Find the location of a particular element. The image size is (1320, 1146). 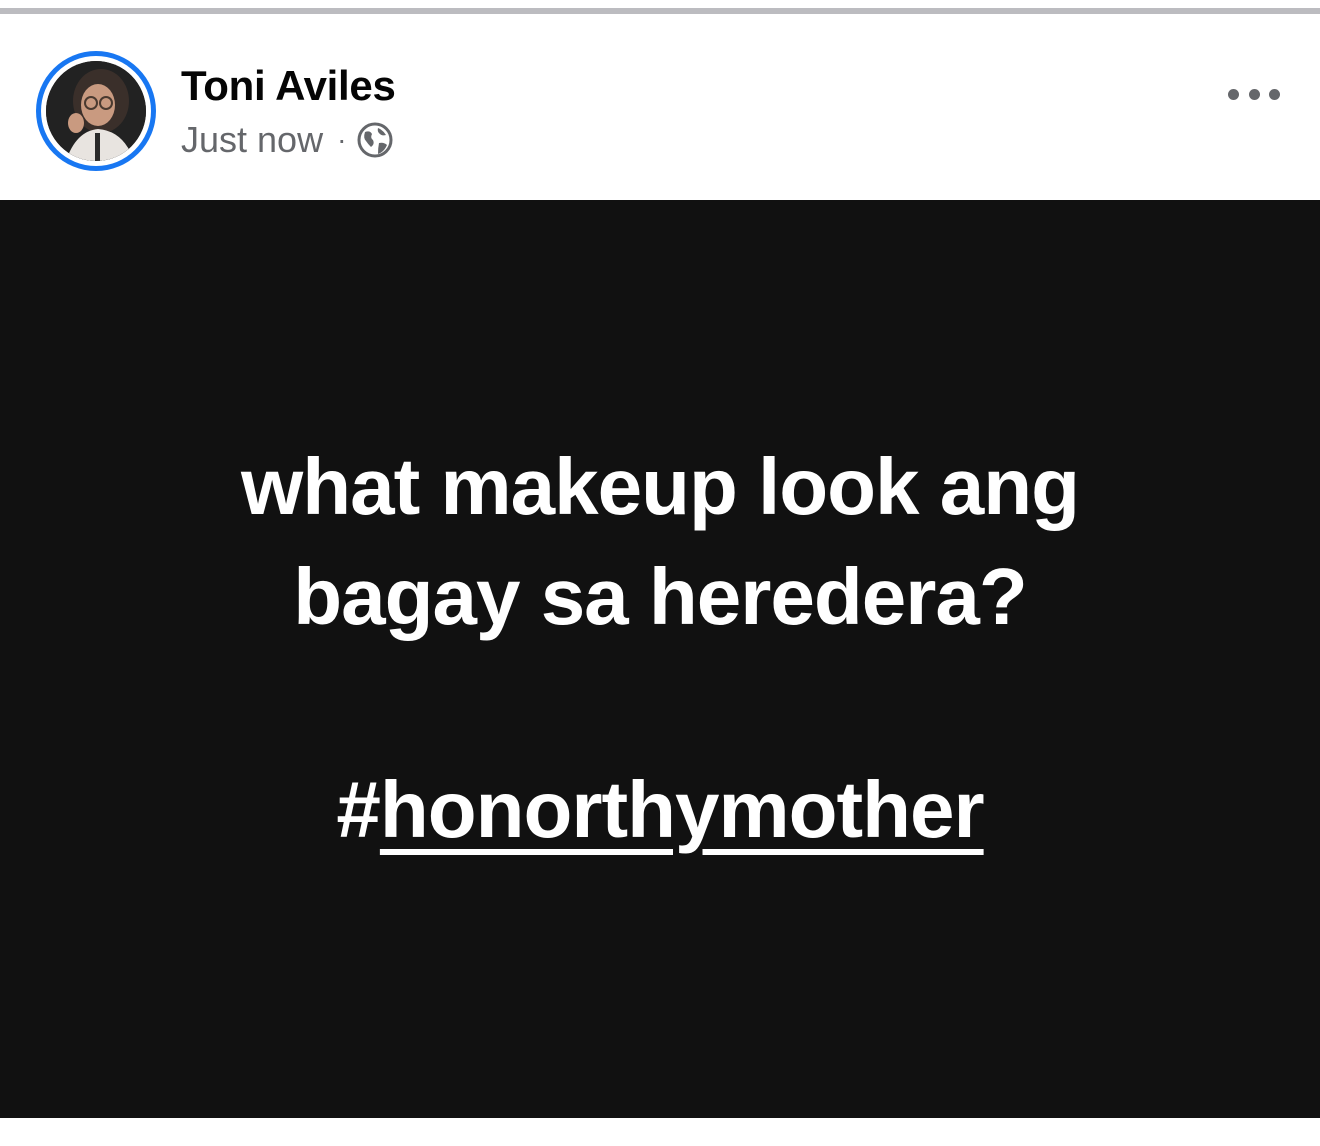

more-options-button is located at coordinates (1254, 94).